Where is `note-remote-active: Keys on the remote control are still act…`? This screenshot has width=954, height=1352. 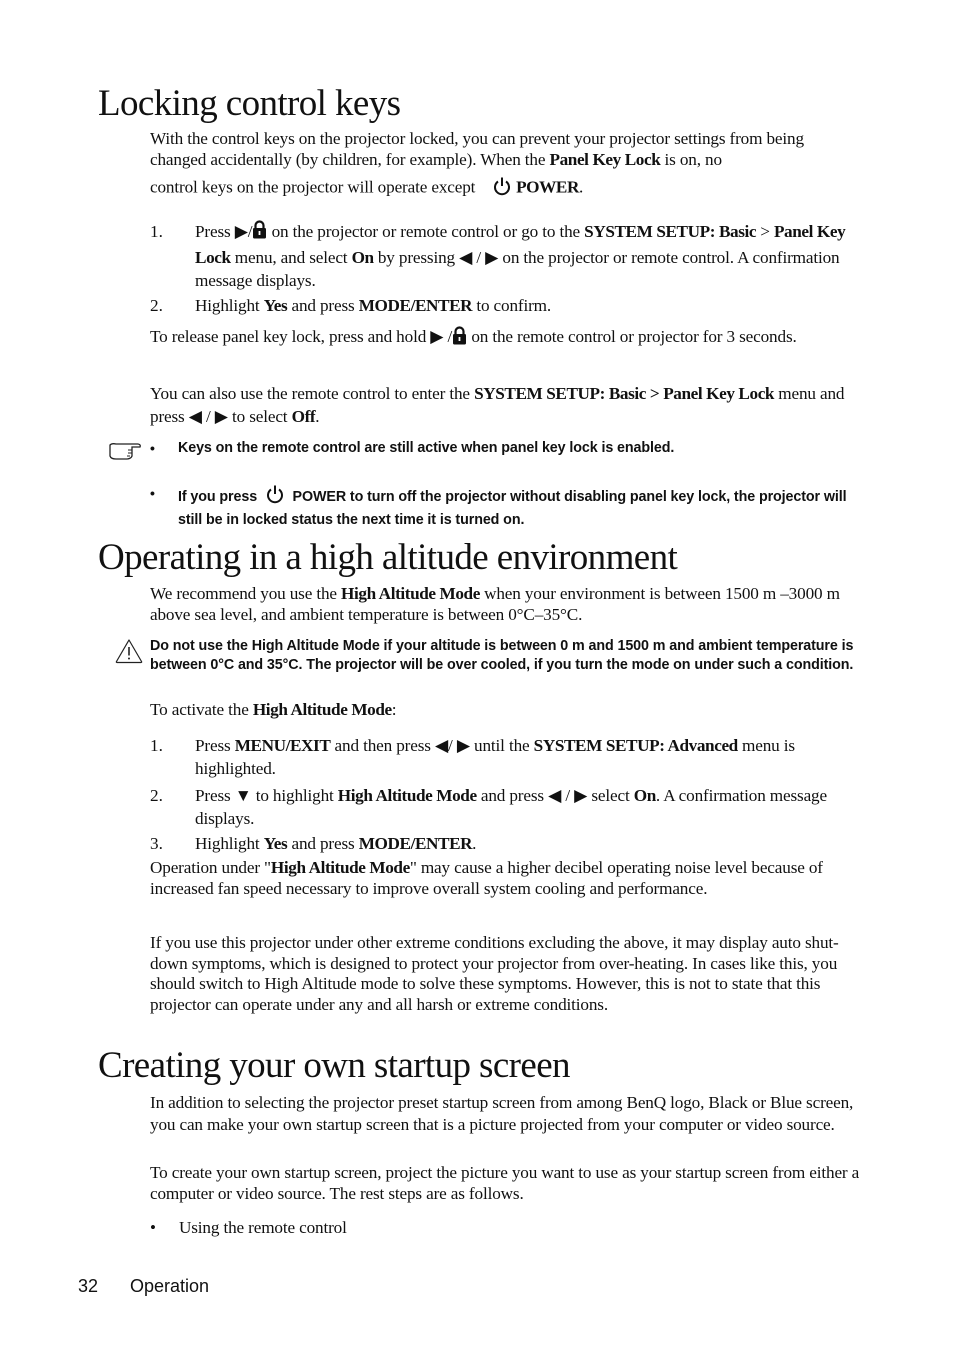
note-remote-active: Keys on the remote control are still act… is located at coordinates (426, 448).